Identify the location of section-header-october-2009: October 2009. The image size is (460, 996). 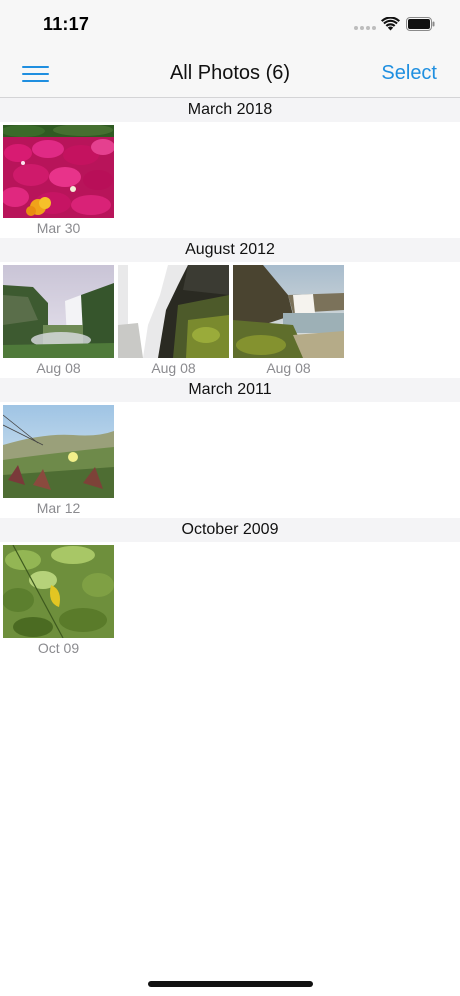
(230, 530).